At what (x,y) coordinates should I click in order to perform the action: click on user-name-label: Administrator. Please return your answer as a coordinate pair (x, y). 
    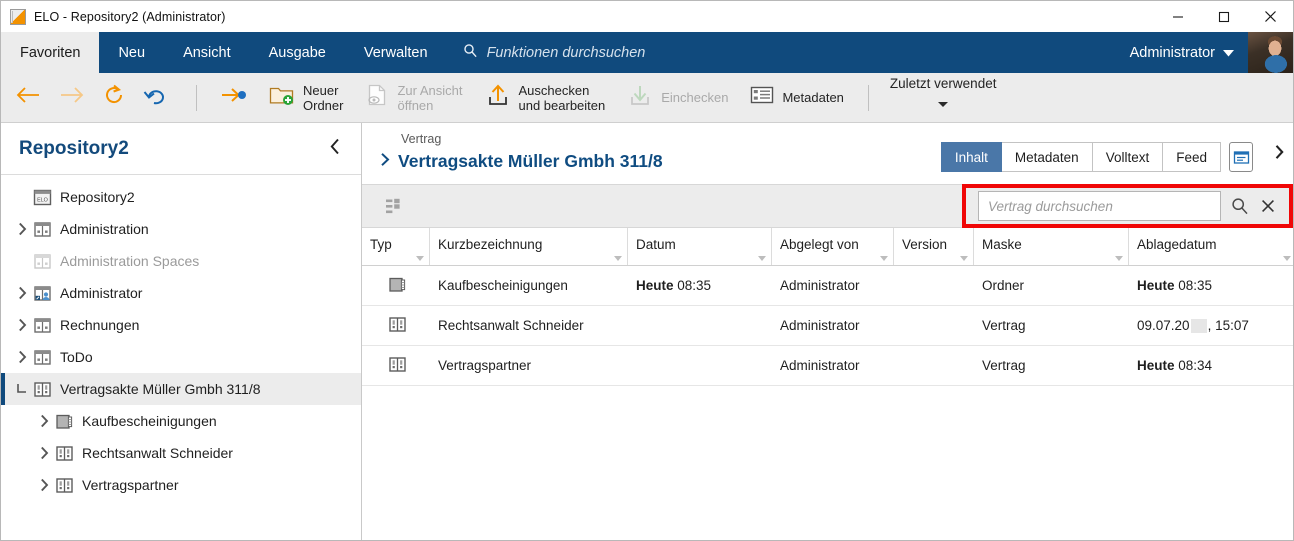
    Looking at the image, I should click on (1172, 52).